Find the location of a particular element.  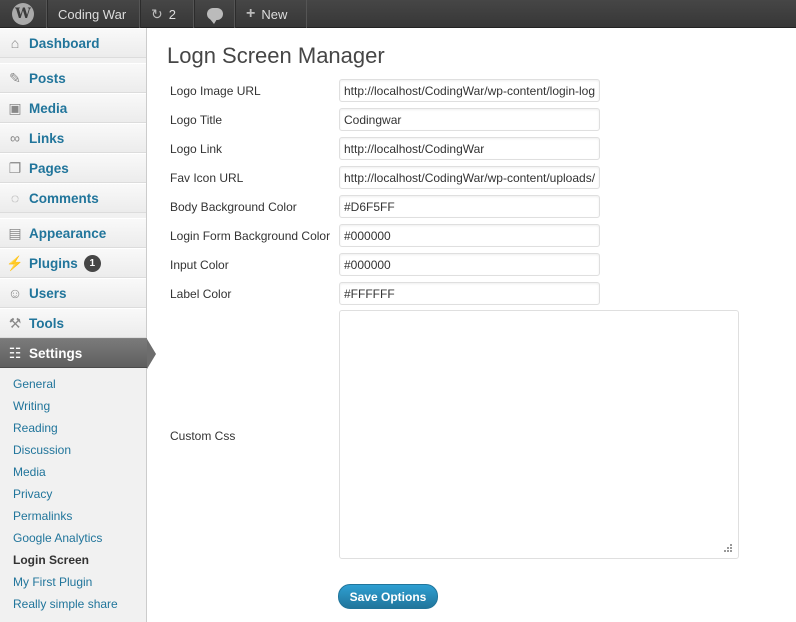

body-background-color-label: Body Background Color is located at coordinates (233, 207).